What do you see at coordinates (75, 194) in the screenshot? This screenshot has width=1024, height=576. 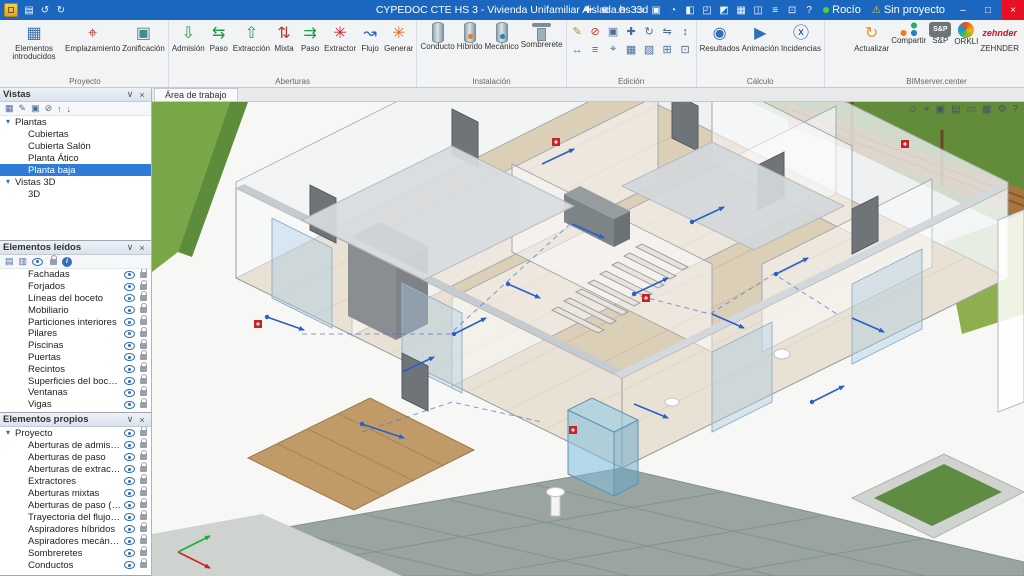 I see `view-tree-item: 3D` at bounding box center [75, 194].